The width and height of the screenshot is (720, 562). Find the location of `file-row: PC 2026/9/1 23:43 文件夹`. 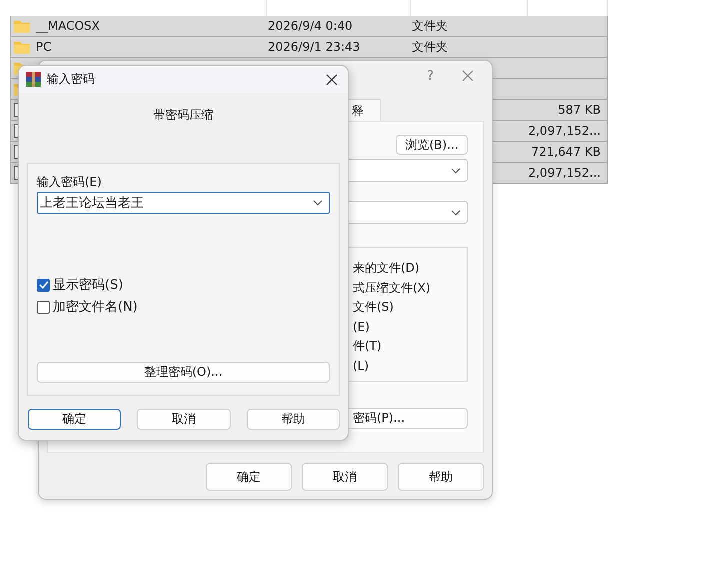

file-row: PC 2026/9/1 23:43 文件夹 is located at coordinates (309, 47).